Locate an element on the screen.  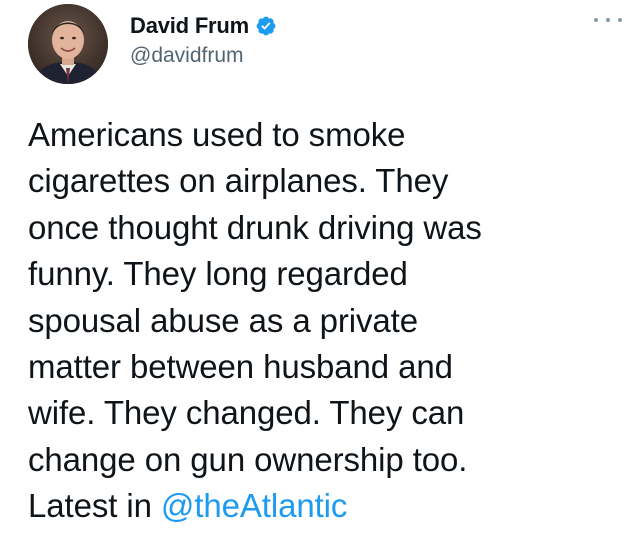
tweet-line: spousal abuse as a private is located at coordinates (223, 320).